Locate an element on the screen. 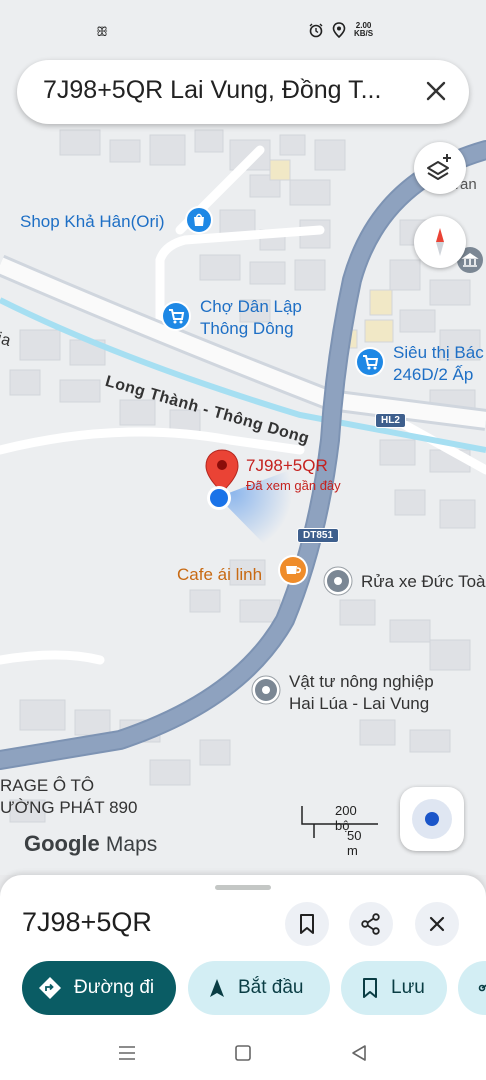 The height and width of the screenshot is (1080, 486). google-maps-logo: Google Maps is located at coordinates (90, 844).